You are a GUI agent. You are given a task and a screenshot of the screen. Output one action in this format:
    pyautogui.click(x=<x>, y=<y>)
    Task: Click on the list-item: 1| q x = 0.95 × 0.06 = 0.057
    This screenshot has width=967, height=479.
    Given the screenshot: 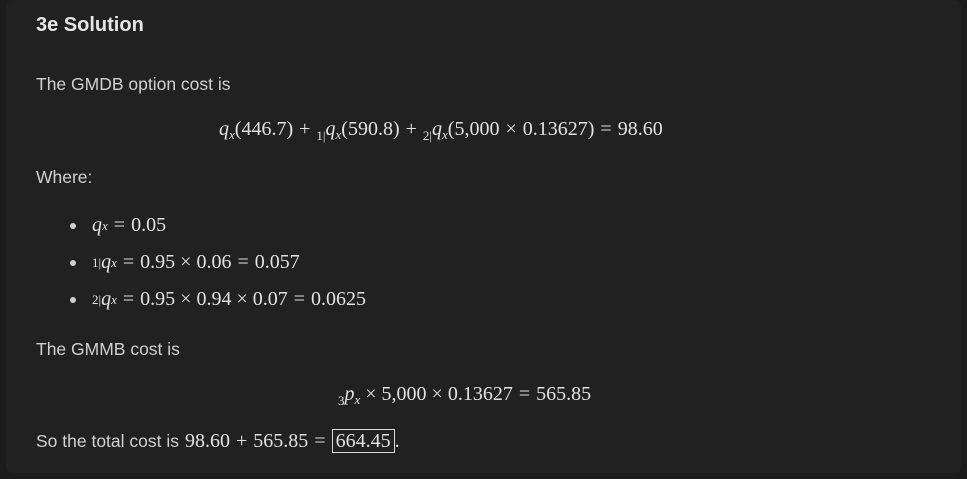 What is the action you would take?
    pyautogui.click(x=185, y=262)
    